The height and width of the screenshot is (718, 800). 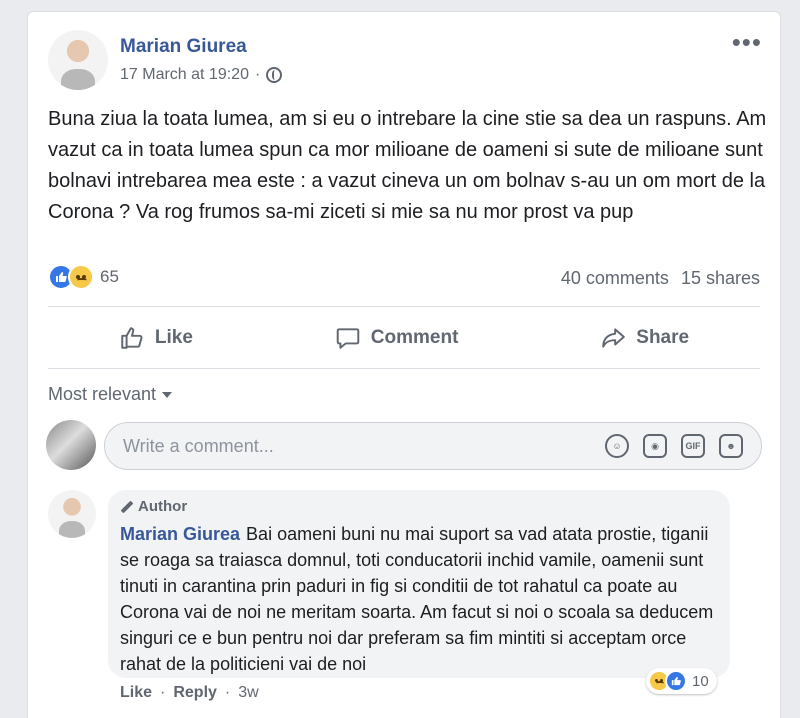 I want to click on post-meta: 17 March at 19:20 ·, so click(x=201, y=75).